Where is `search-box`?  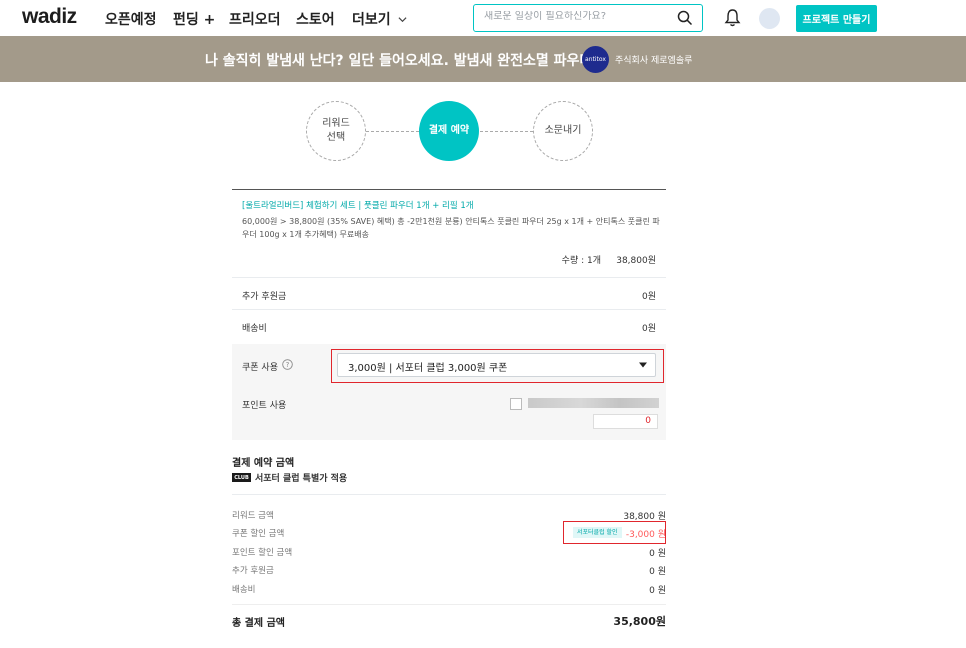 search-box is located at coordinates (588, 18).